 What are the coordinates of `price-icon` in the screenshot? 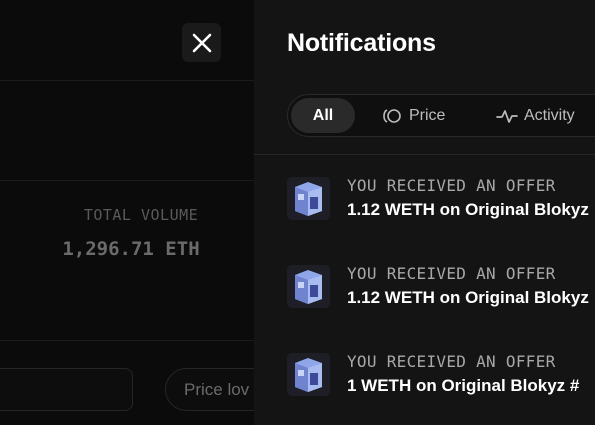 It's located at (392, 115).